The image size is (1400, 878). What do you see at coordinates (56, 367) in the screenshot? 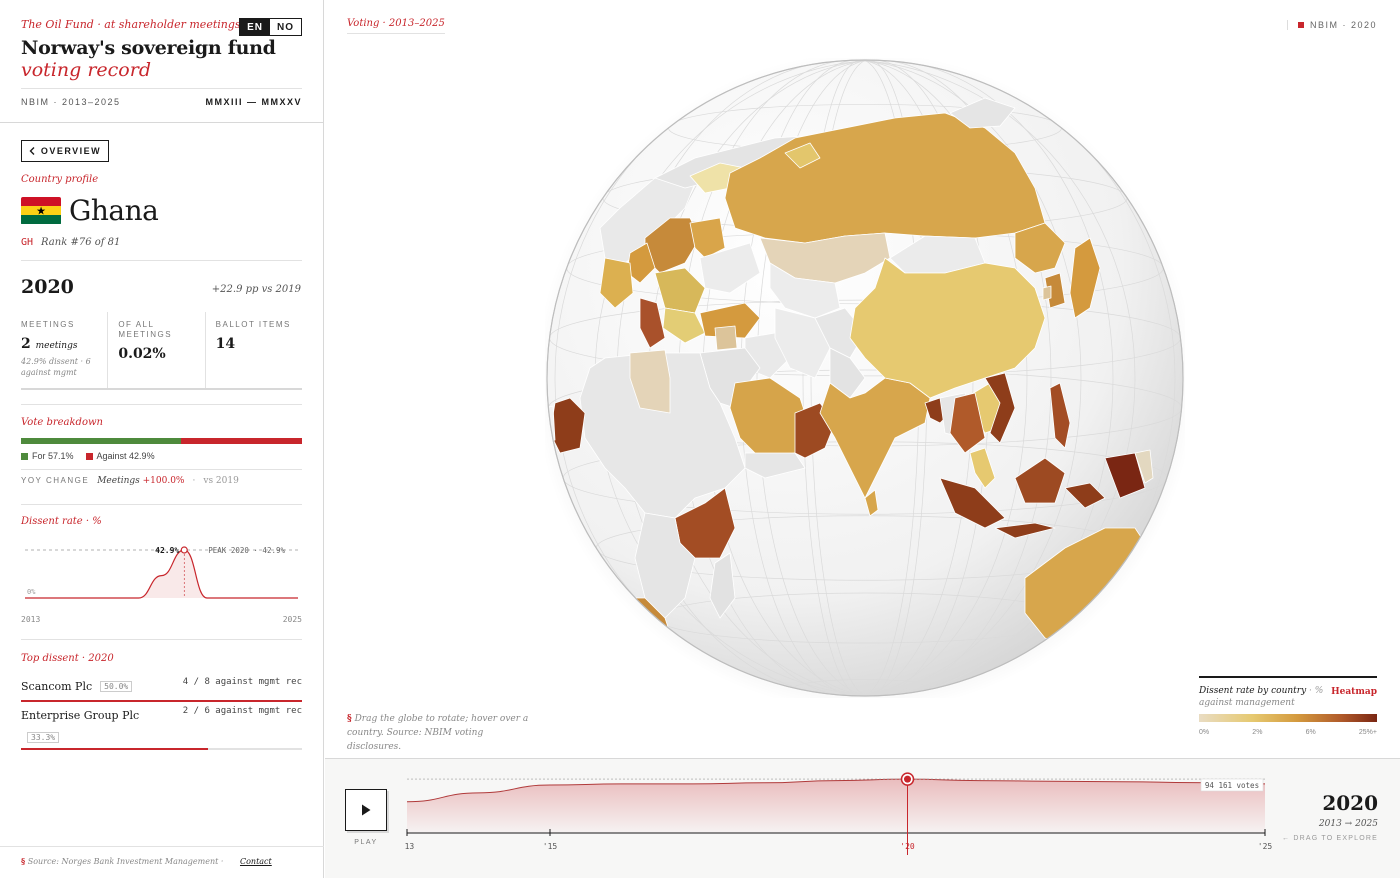
I see `stat-meetings-note: 42.9% dissent · 6 against mgmt` at bounding box center [56, 367].